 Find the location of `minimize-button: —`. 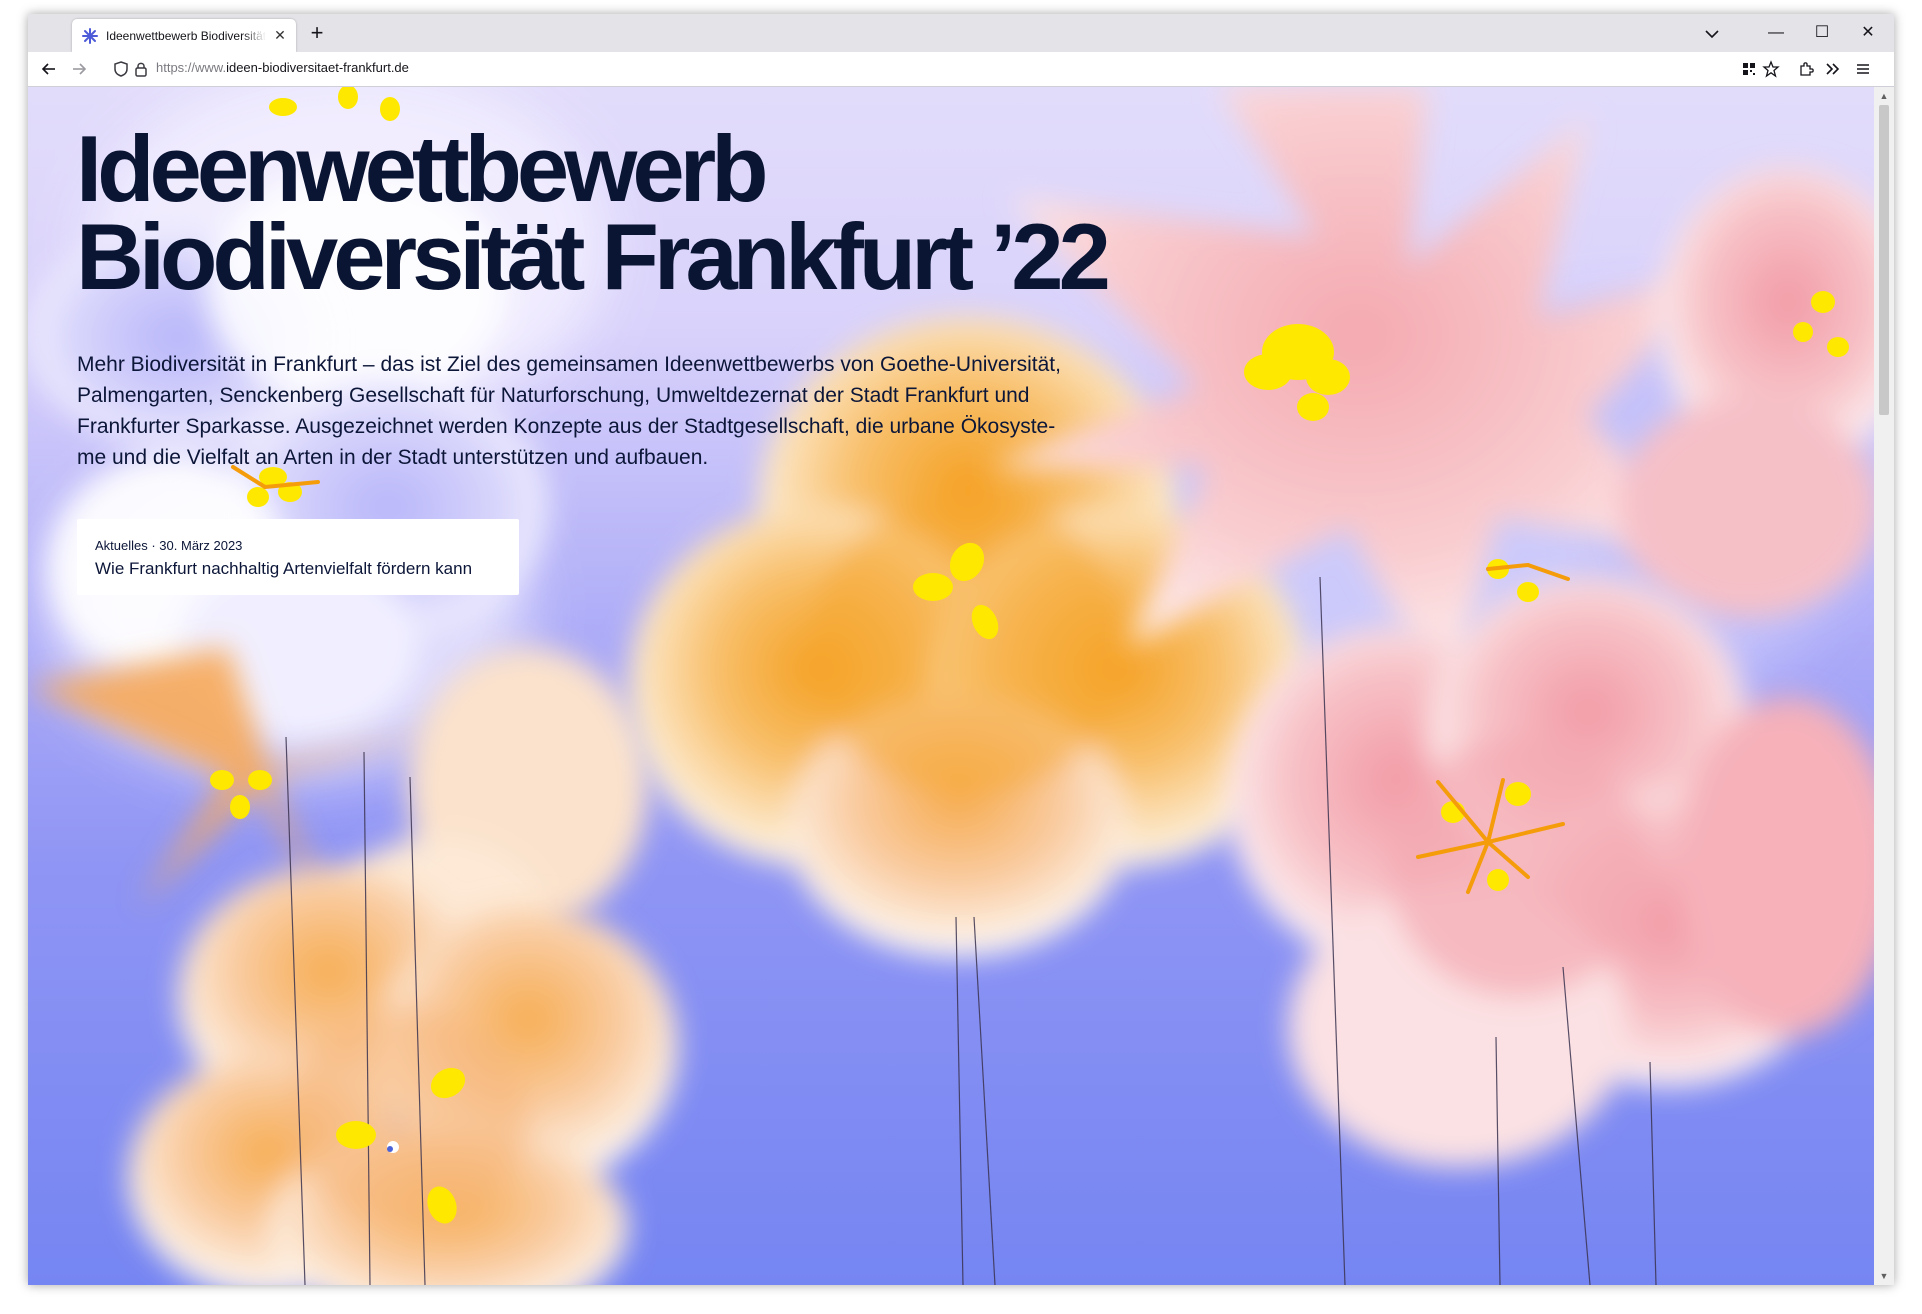

minimize-button: — is located at coordinates (1776, 33).